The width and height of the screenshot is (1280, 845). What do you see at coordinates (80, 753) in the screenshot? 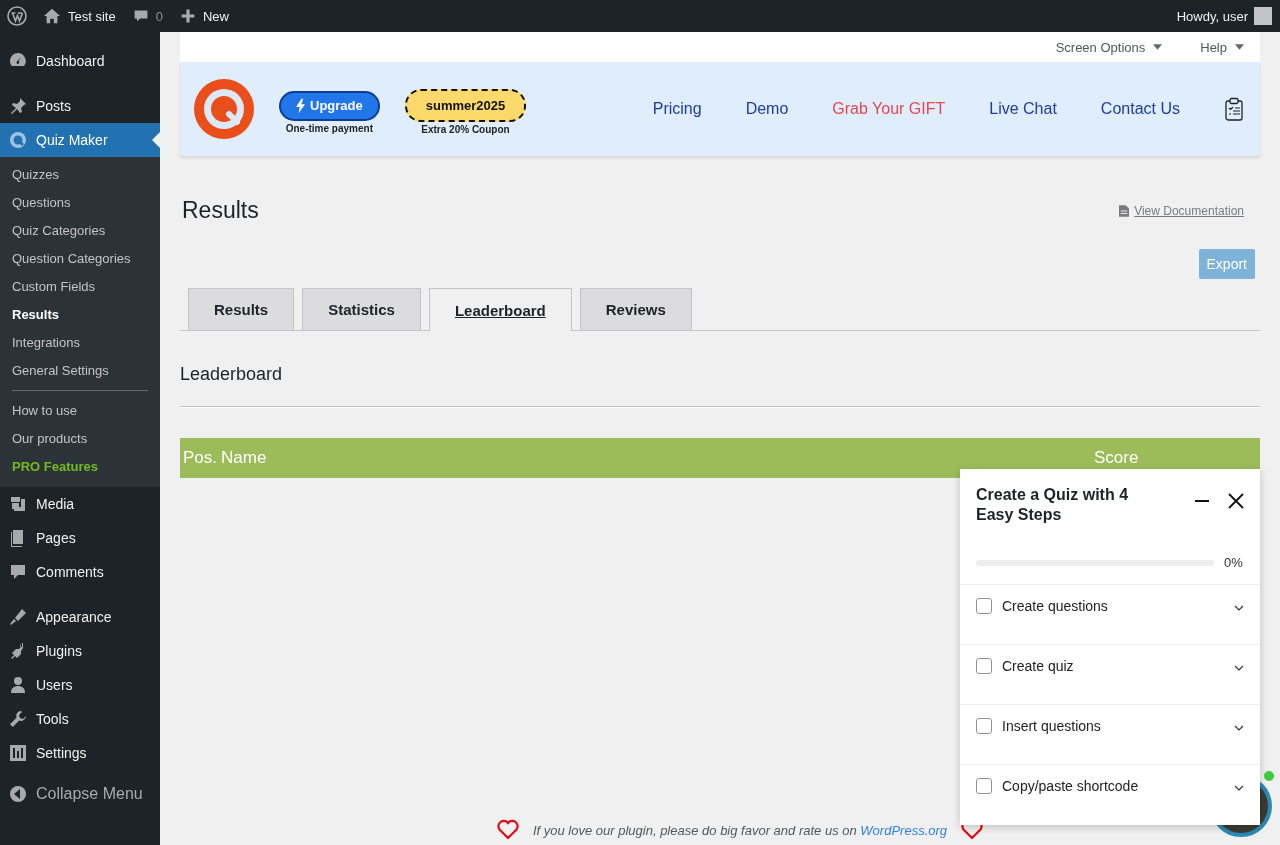
I see `menu-item: Settings` at bounding box center [80, 753].